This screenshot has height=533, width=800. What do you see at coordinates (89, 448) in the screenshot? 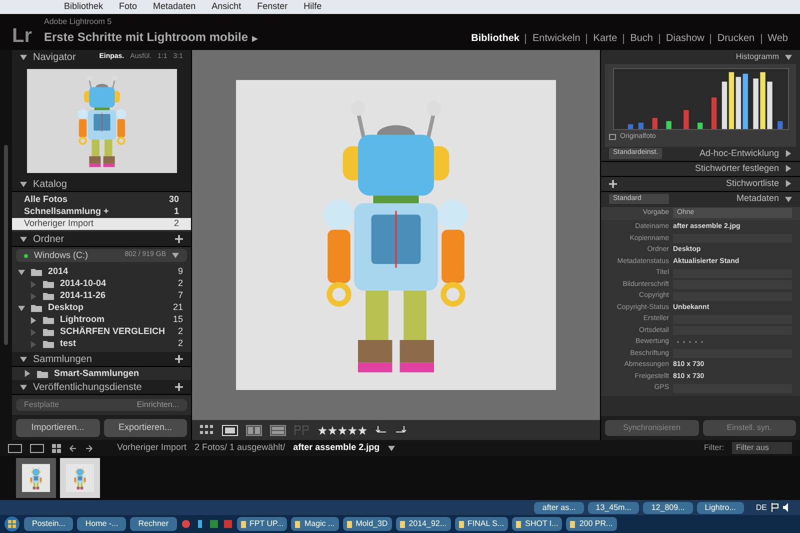
I see `forward-arrow-icon` at bounding box center [89, 448].